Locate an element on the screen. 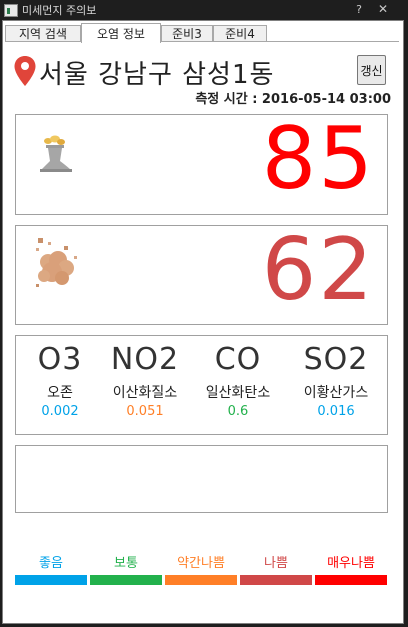 The width and height of the screenshot is (408, 627). close-button: ✕ is located at coordinates (383, 9).